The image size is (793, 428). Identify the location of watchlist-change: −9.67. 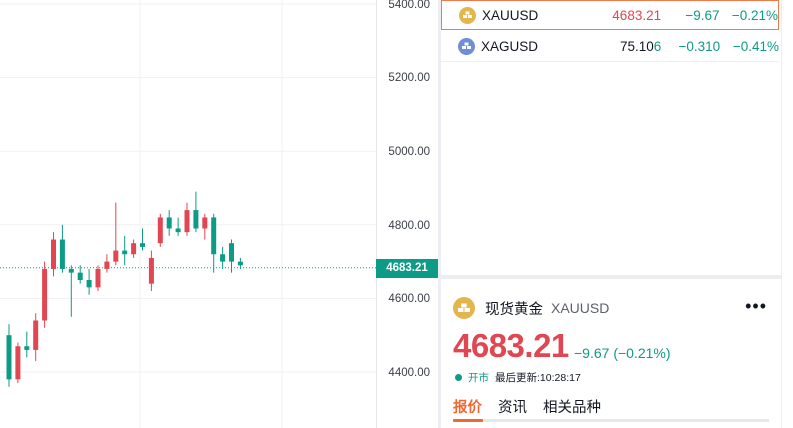
(702, 15).